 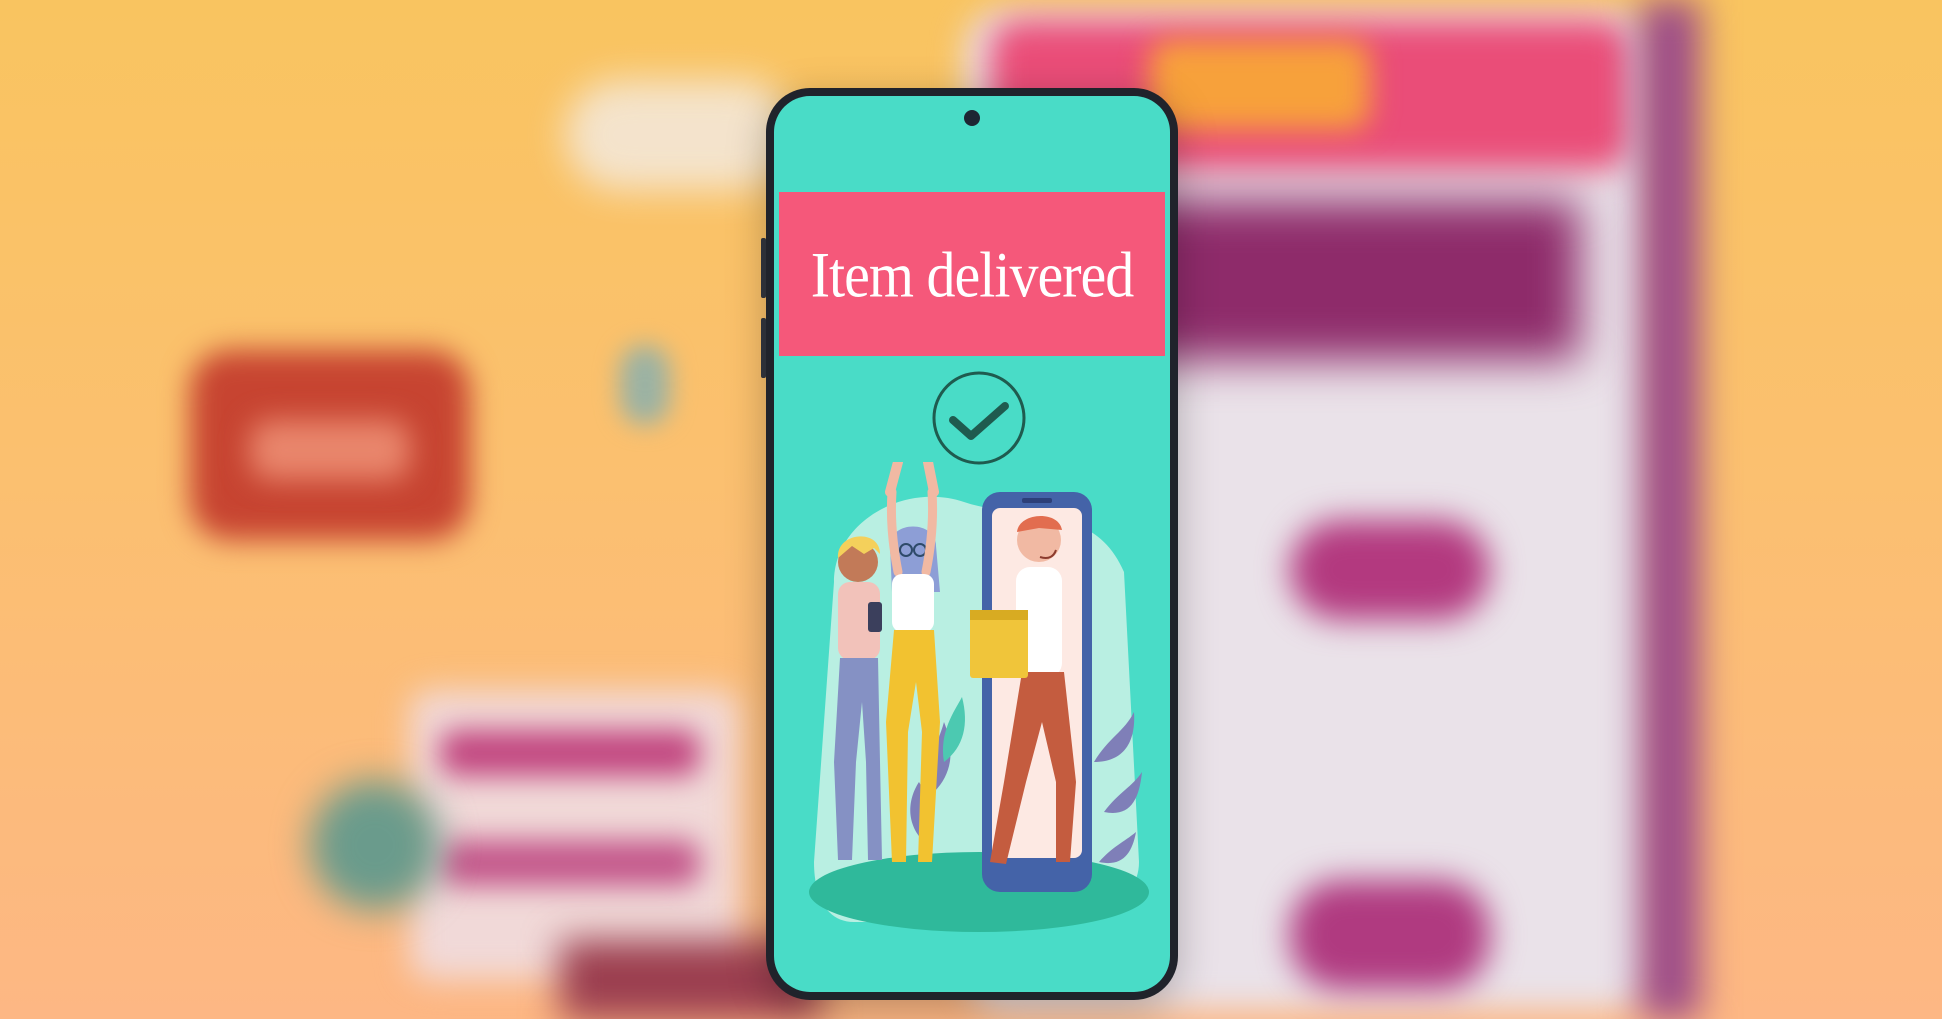 What do you see at coordinates (645, 385) in the screenshot?
I see `background-teal-dot` at bounding box center [645, 385].